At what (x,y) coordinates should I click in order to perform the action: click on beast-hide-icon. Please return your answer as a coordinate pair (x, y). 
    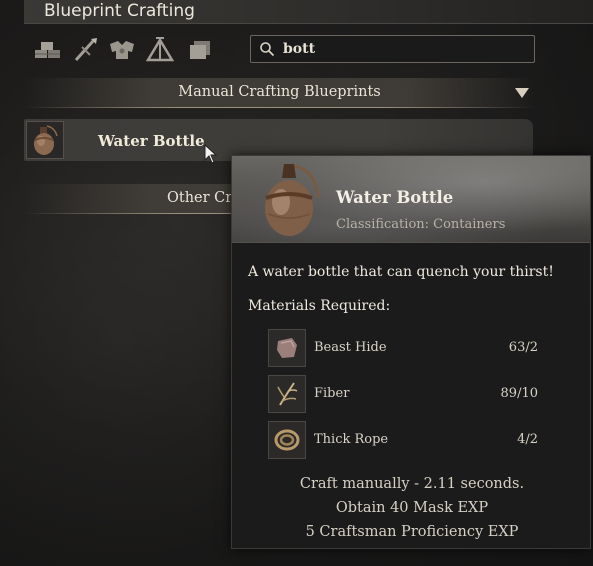
    Looking at the image, I should click on (287, 348).